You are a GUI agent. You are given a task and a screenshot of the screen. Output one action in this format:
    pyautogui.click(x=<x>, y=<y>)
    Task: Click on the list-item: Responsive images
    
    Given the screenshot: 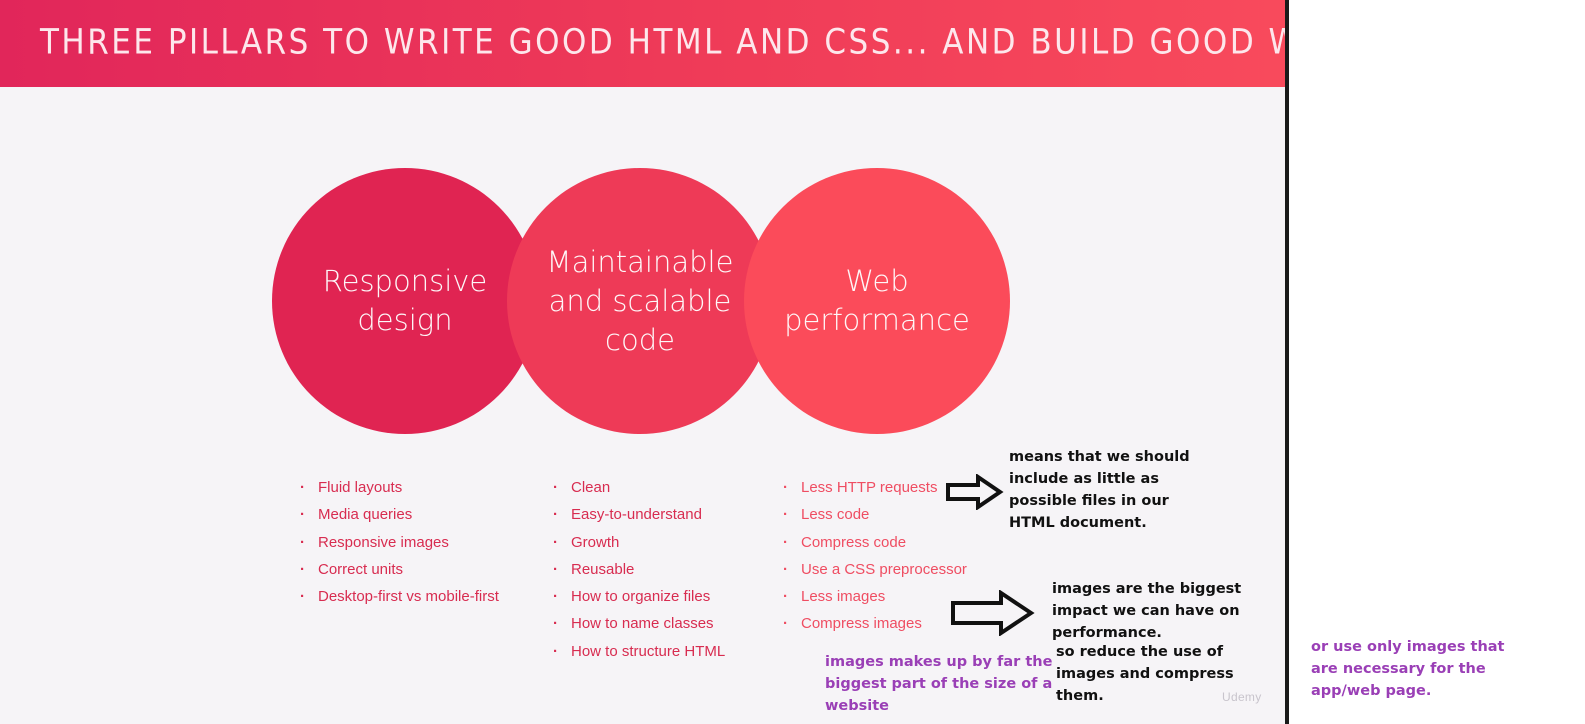 What is the action you would take?
    pyautogui.click(x=399, y=543)
    